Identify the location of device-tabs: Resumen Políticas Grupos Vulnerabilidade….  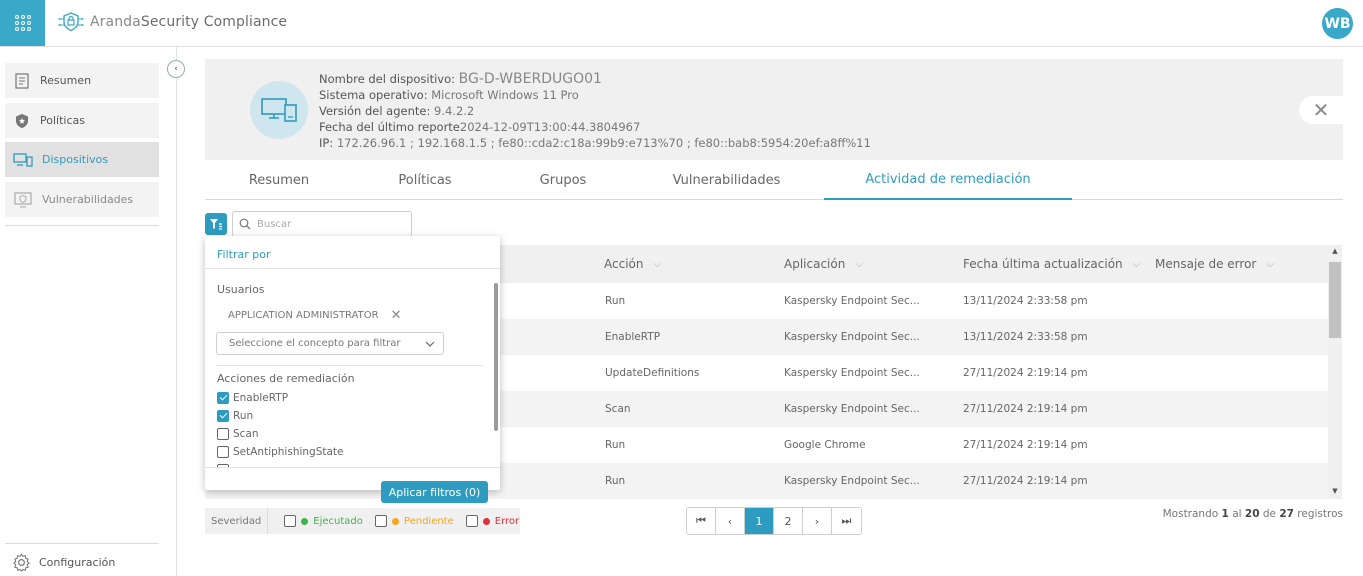
(774, 180).